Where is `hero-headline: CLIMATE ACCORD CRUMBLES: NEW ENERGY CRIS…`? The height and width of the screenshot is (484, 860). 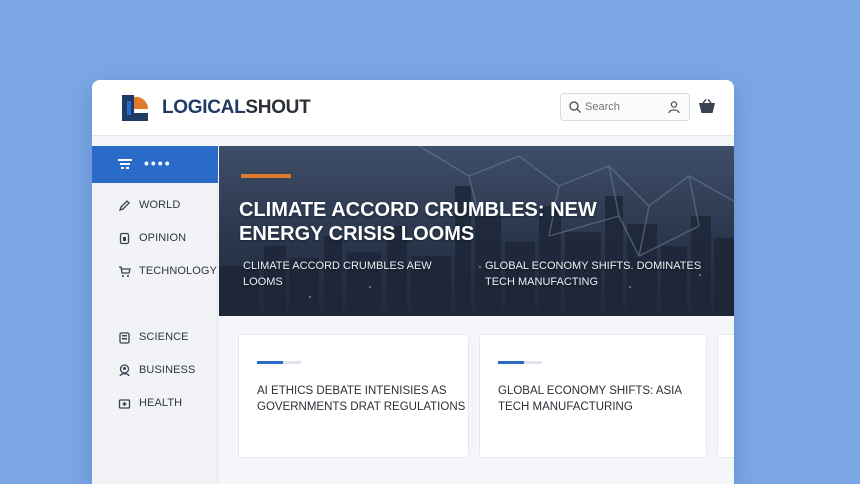
hero-headline: CLIMATE ACCORD CRUMBLES: NEW ENERGY CRIS… is located at coordinates (429, 222).